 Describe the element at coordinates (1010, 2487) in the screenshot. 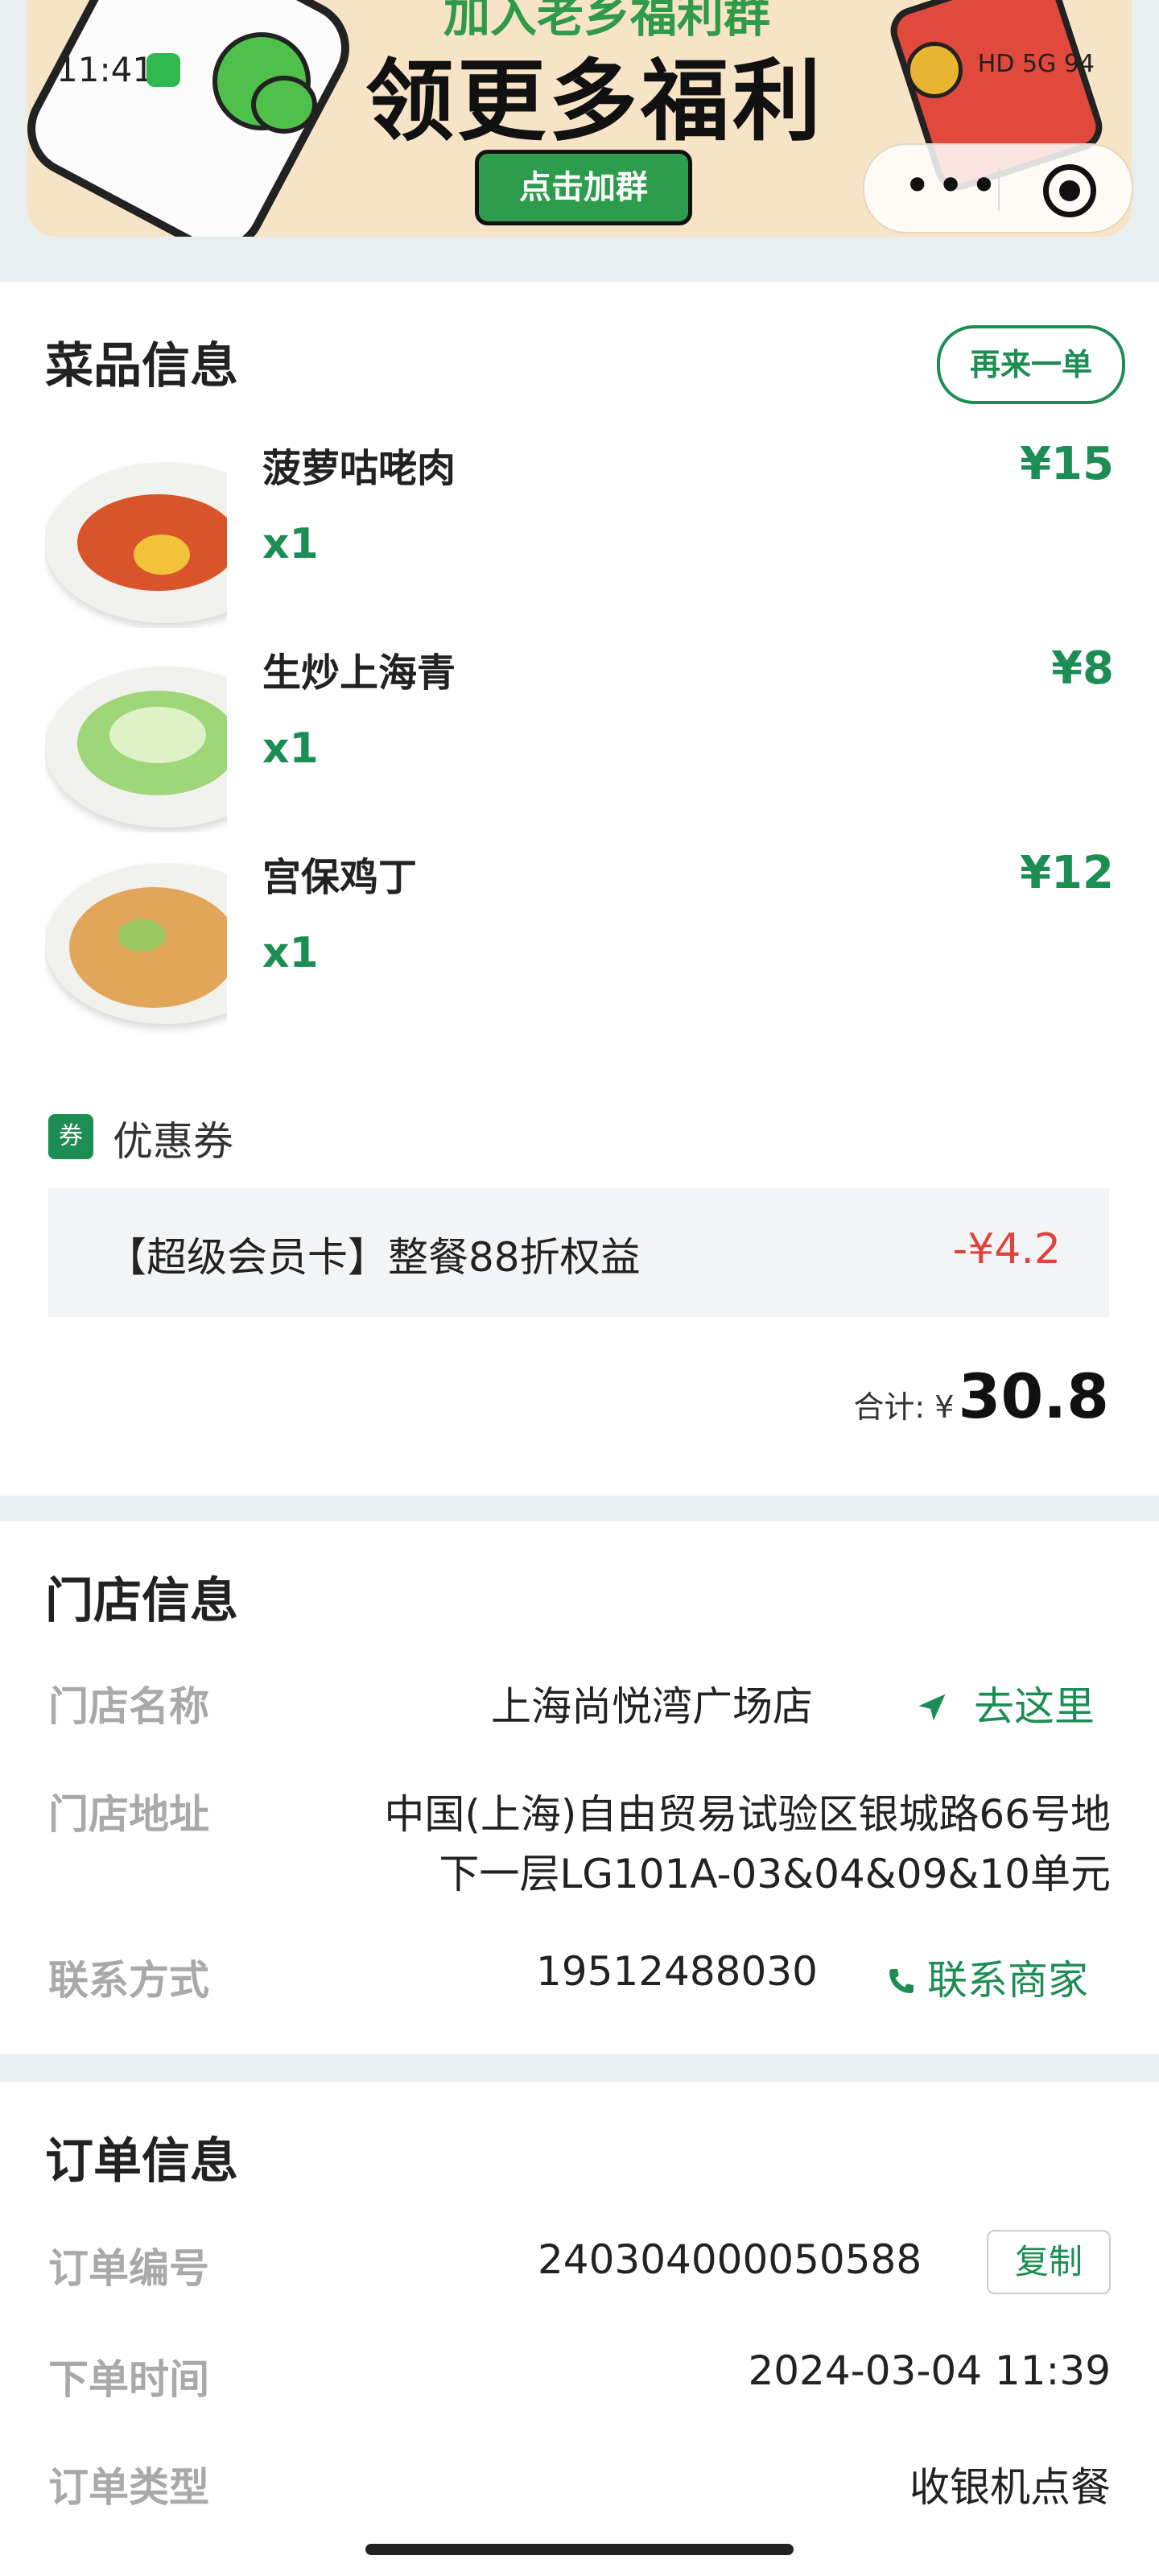

I see `order-type-value: 收银机点餐` at that location.